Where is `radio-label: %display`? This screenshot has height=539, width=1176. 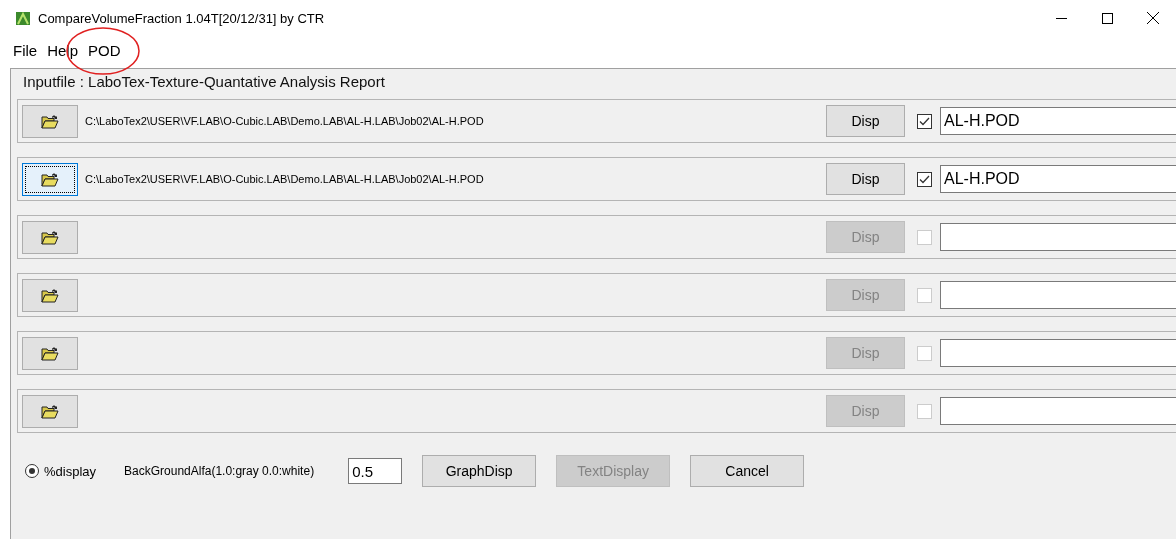
radio-label: %display is located at coordinates (70, 471).